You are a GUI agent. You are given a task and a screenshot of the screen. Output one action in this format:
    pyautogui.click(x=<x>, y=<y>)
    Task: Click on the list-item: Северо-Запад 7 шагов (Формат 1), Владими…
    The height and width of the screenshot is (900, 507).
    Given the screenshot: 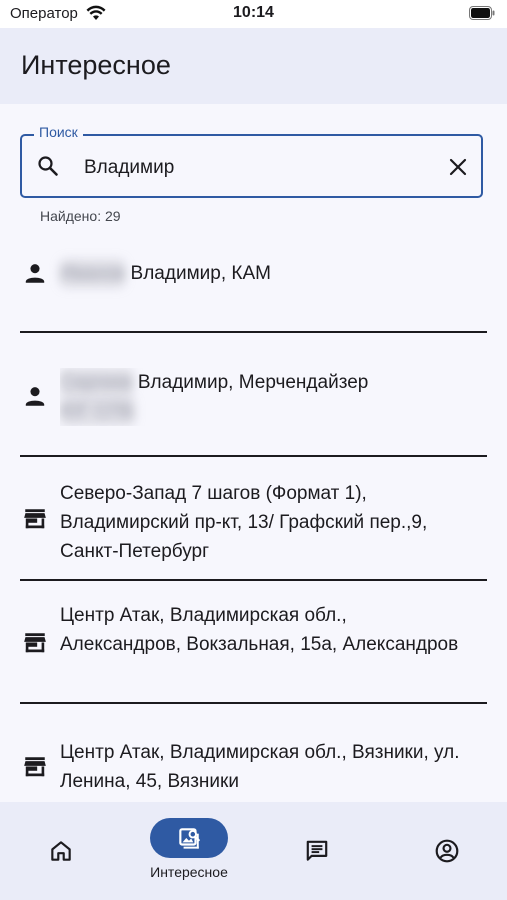 What is the action you would take?
    pyautogui.click(x=253, y=518)
    